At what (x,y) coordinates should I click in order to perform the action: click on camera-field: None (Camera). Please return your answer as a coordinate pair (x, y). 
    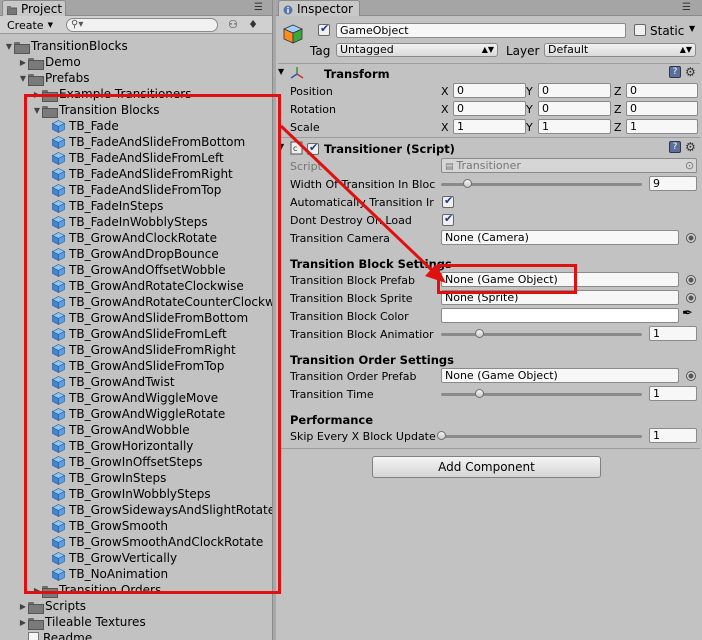
    Looking at the image, I should click on (560, 237).